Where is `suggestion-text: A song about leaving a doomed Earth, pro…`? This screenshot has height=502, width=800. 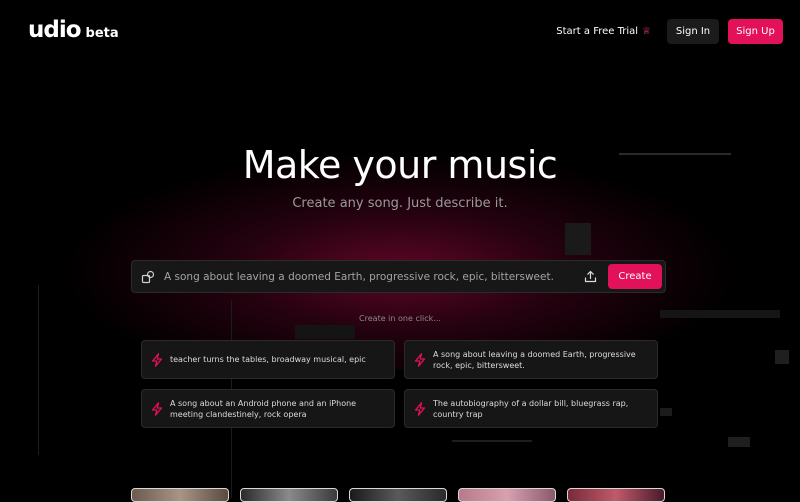 suggestion-text: A song about leaving a doomed Earth, pro… is located at coordinates (534, 359).